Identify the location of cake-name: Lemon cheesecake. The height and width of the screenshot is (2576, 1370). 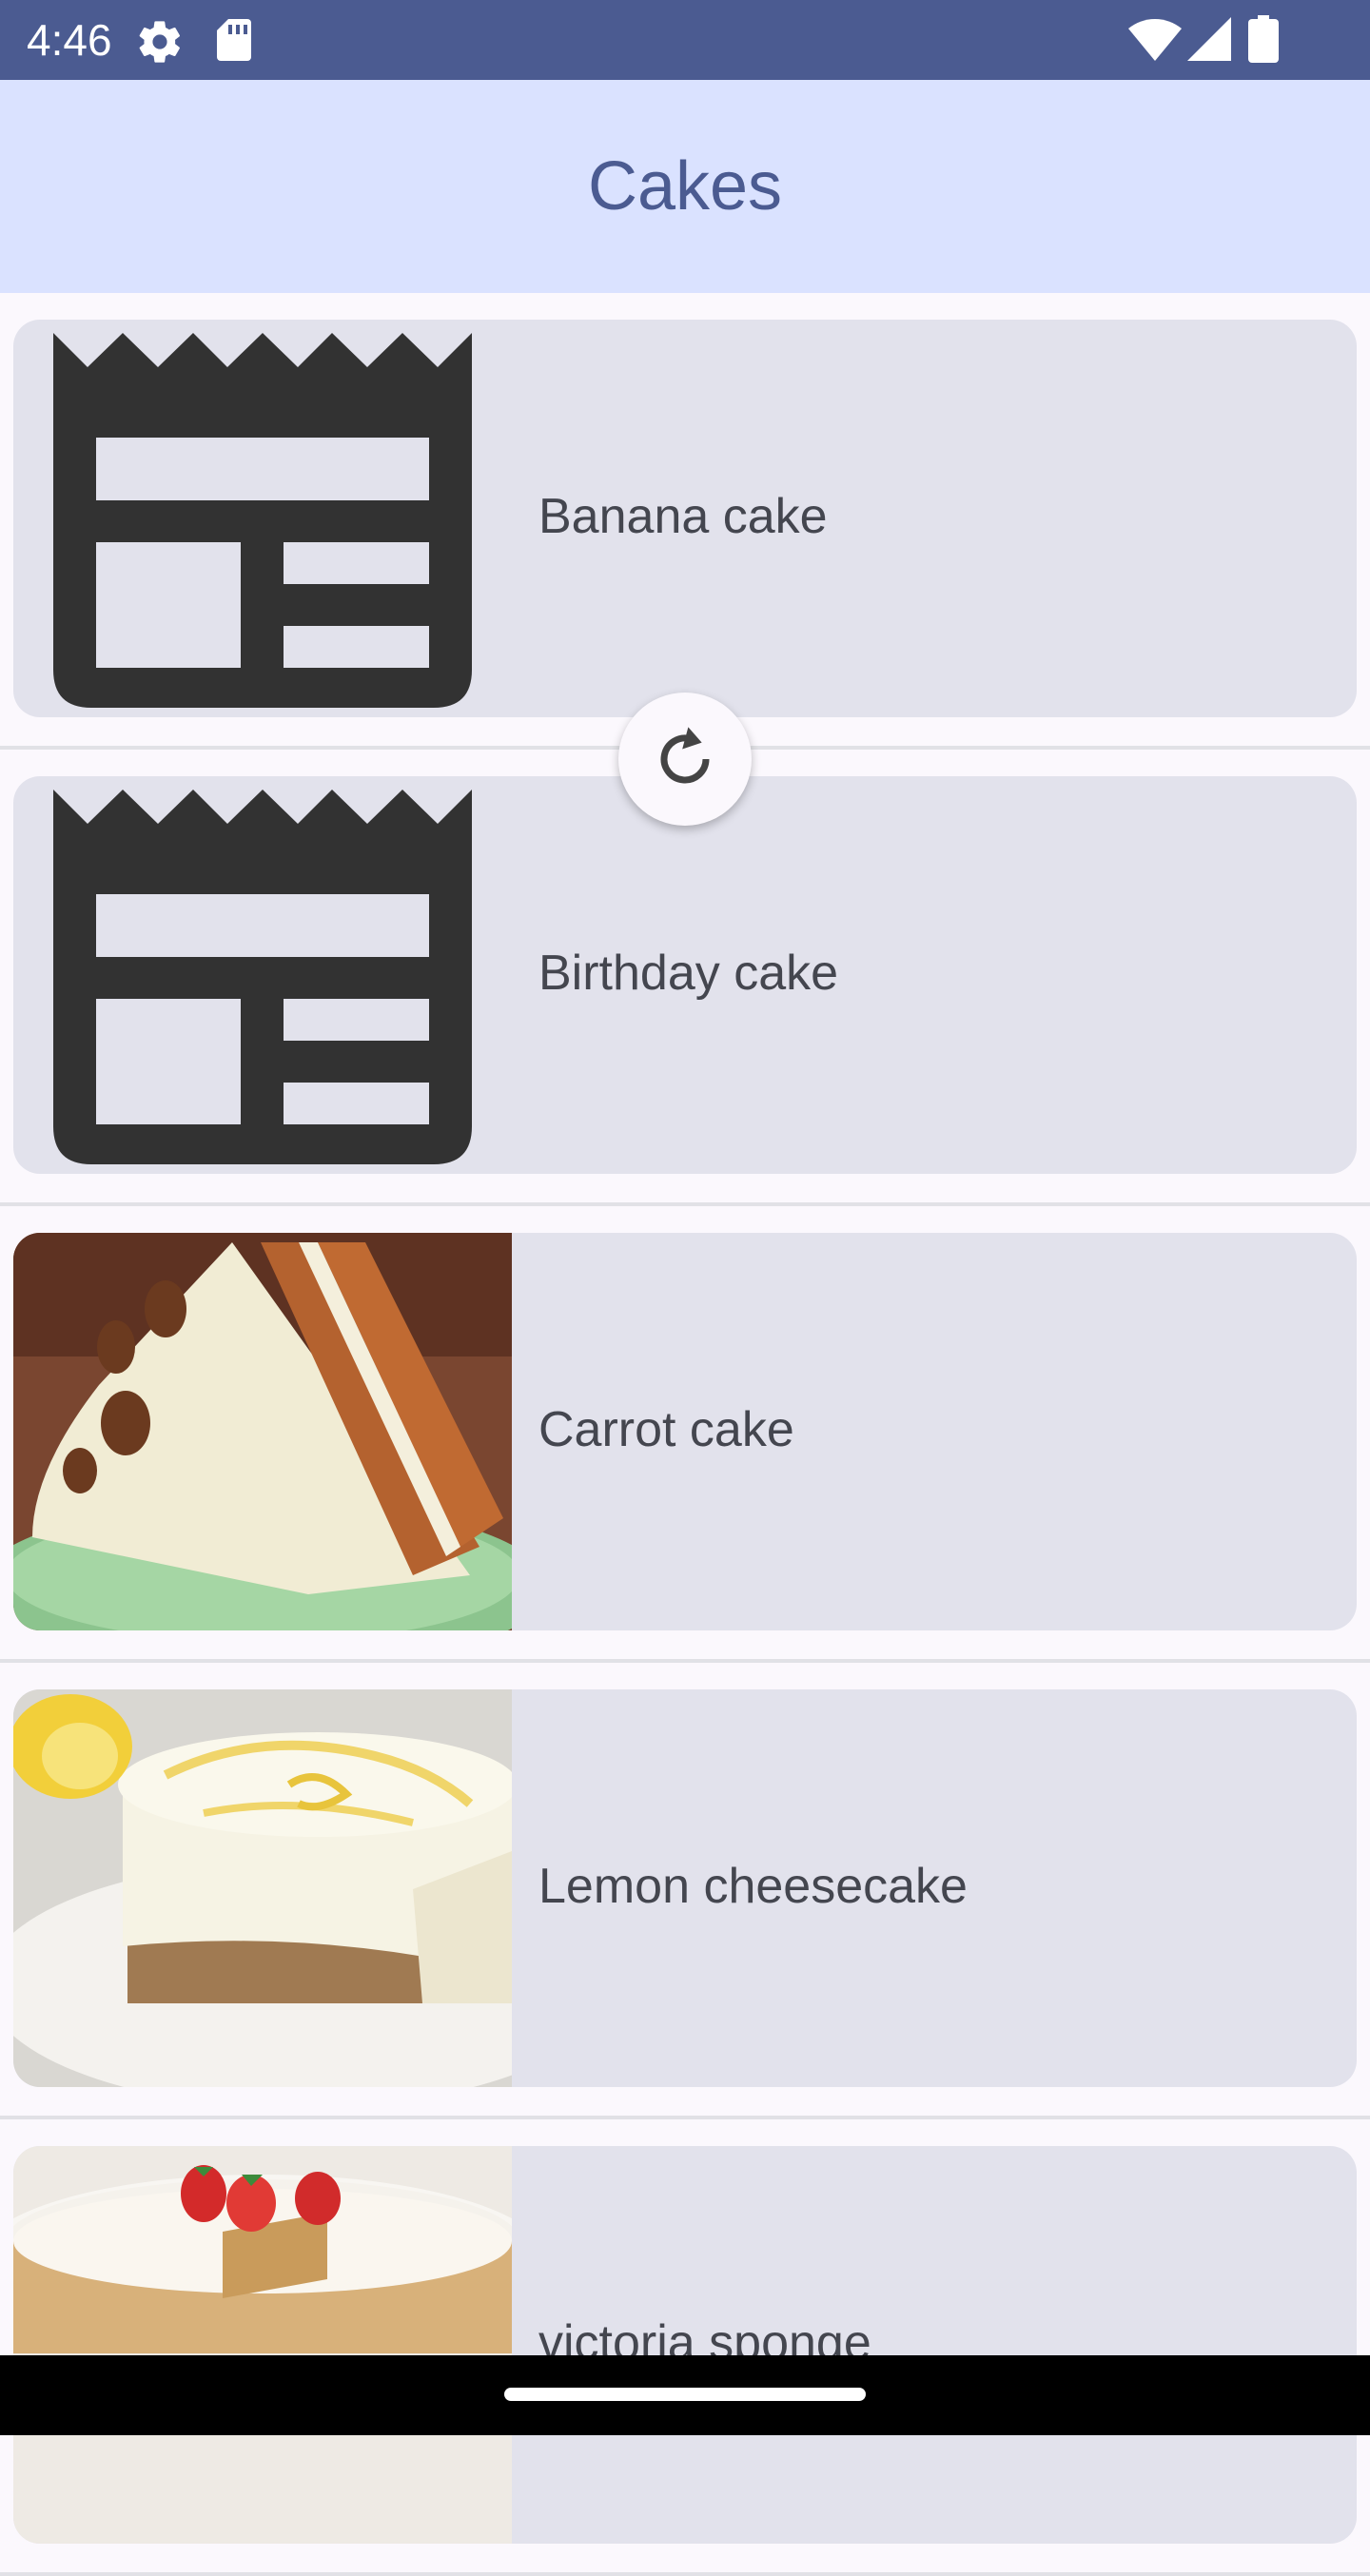
(753, 1887).